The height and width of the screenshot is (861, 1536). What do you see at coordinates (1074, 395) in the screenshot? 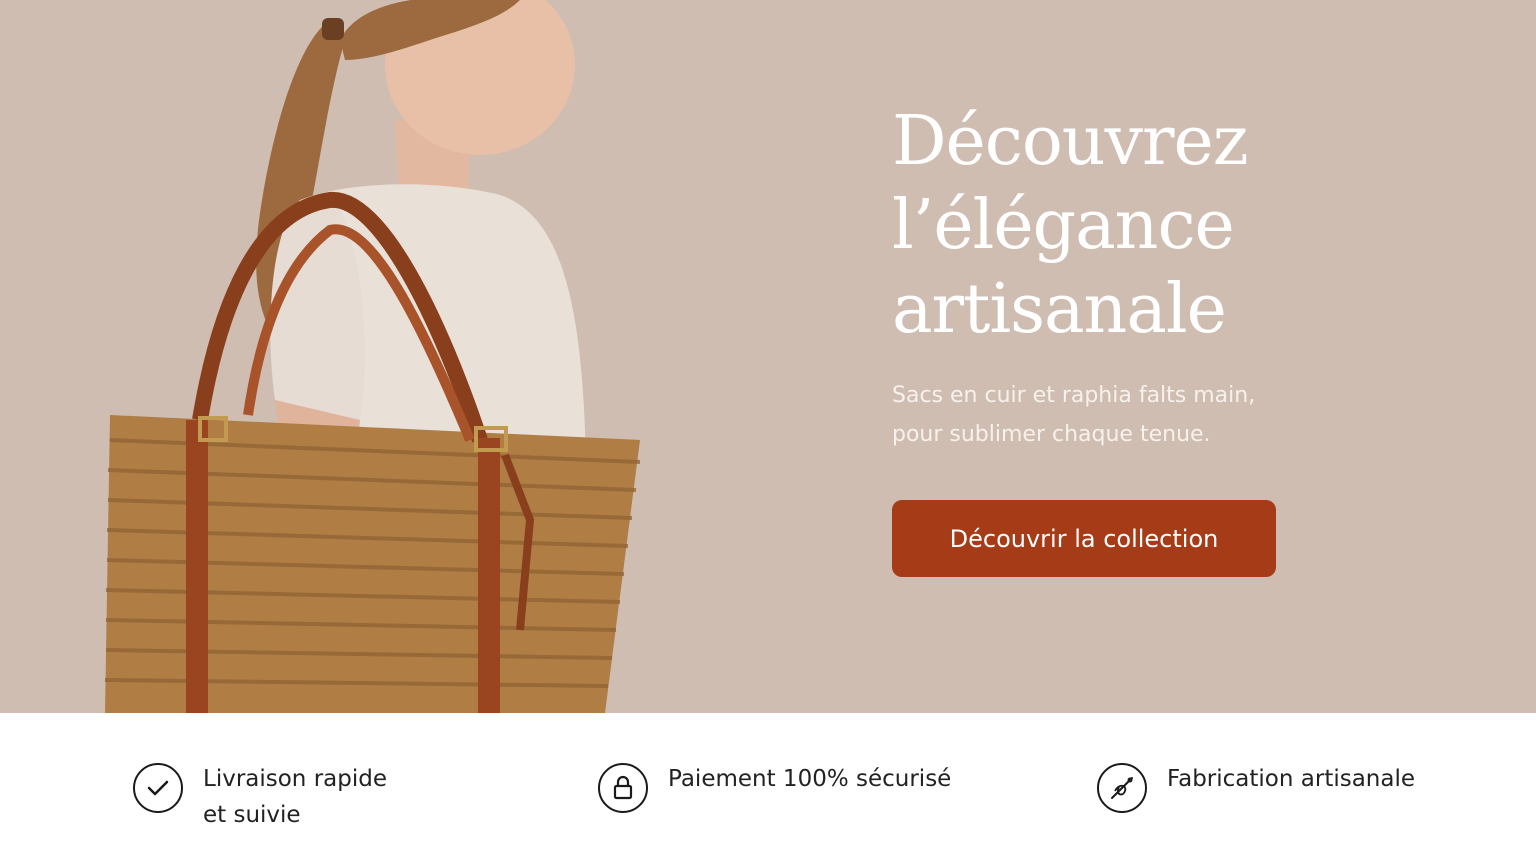
I see `subhead-line: Sacs en cuir et raphia falts main,` at bounding box center [1074, 395].